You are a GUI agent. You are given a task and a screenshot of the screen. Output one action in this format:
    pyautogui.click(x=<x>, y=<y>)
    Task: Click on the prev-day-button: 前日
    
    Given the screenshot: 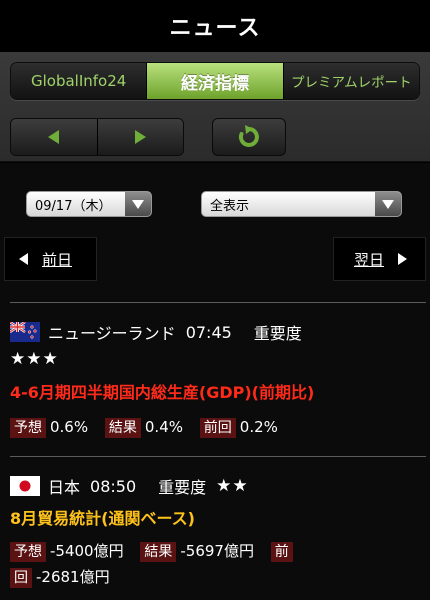 What is the action you would take?
    pyautogui.click(x=50, y=259)
    